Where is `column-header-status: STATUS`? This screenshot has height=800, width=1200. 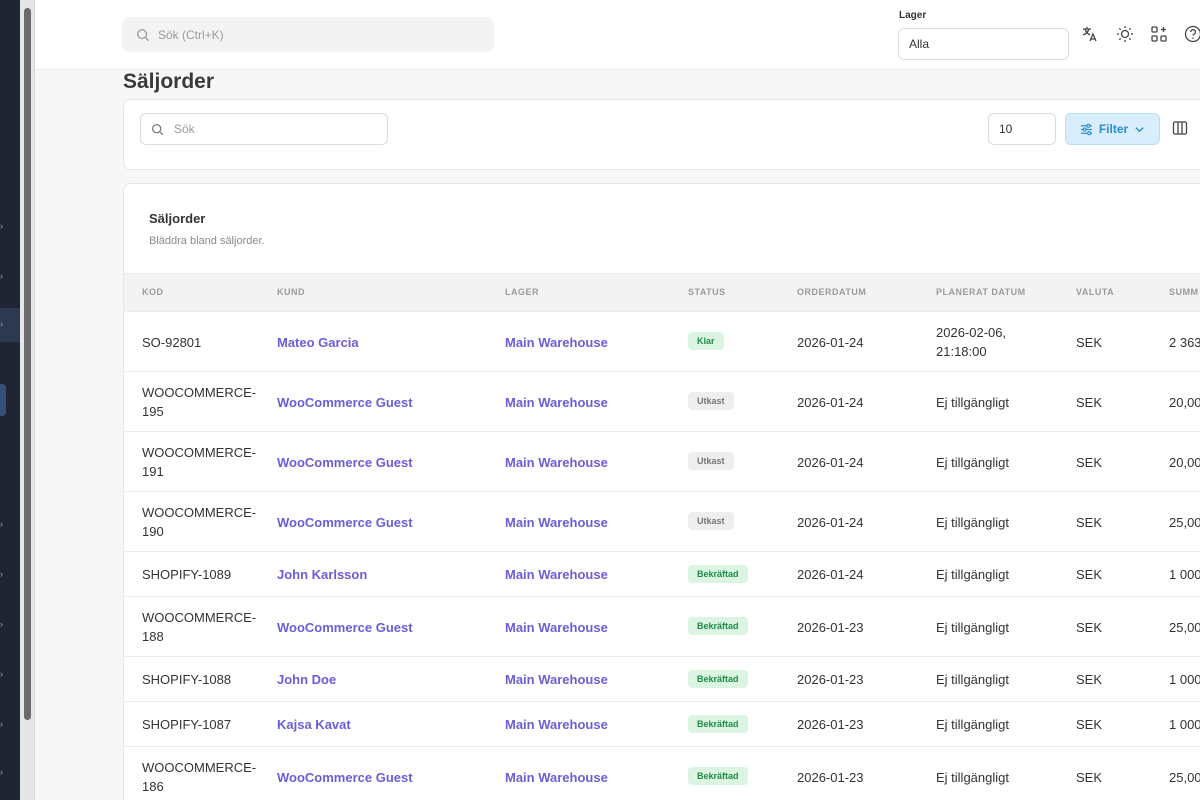 column-header-status: STATUS is located at coordinates (707, 292).